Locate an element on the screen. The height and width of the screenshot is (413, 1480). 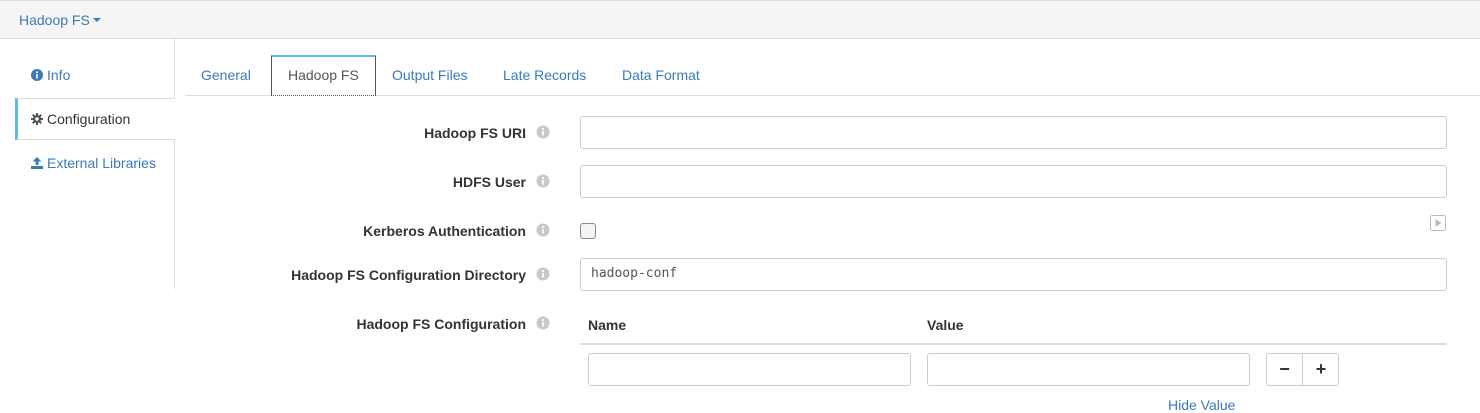
tab-general: General is located at coordinates (226, 75).